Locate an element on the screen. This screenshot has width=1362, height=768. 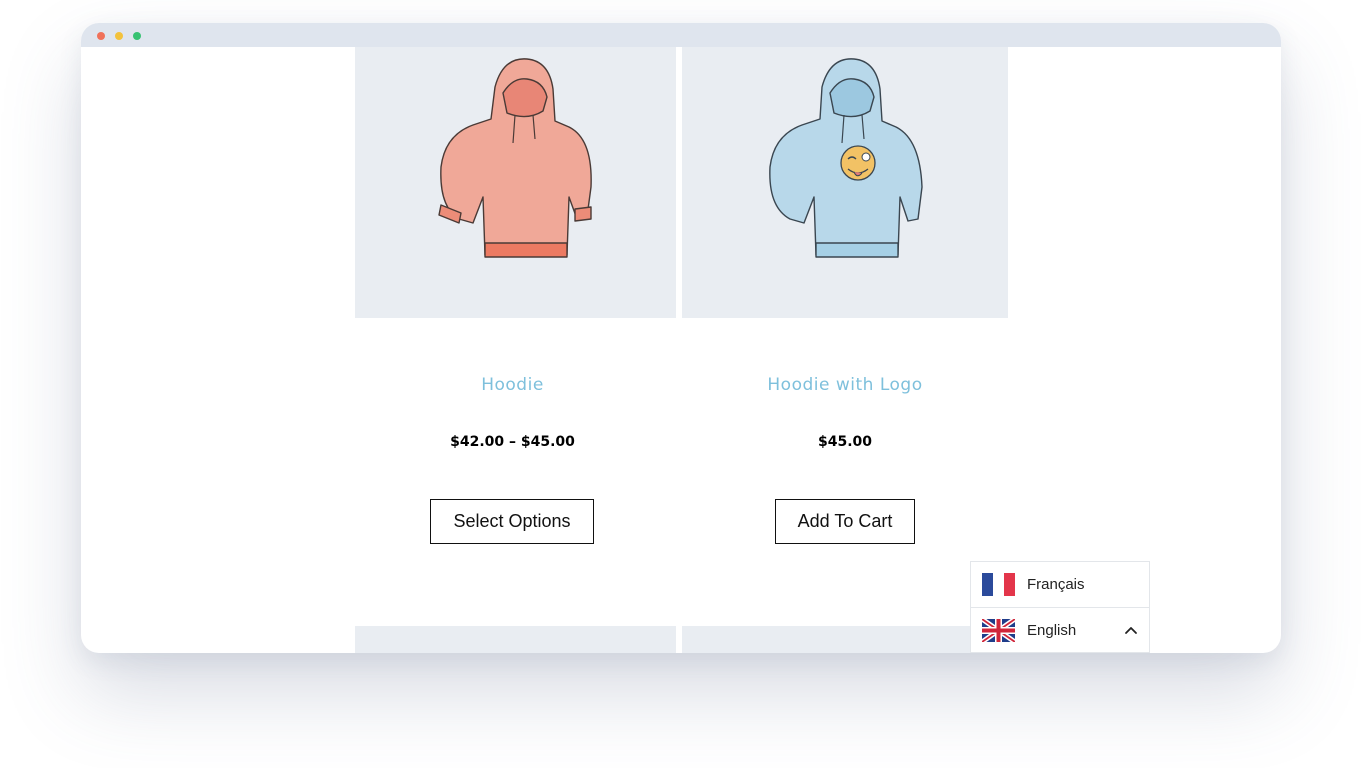
language-option-francais: Français is located at coordinates (1060, 584).